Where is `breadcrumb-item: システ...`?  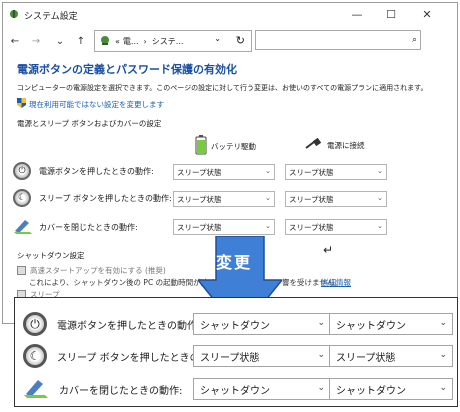 breadcrumb-item: システ... is located at coordinates (168, 41).